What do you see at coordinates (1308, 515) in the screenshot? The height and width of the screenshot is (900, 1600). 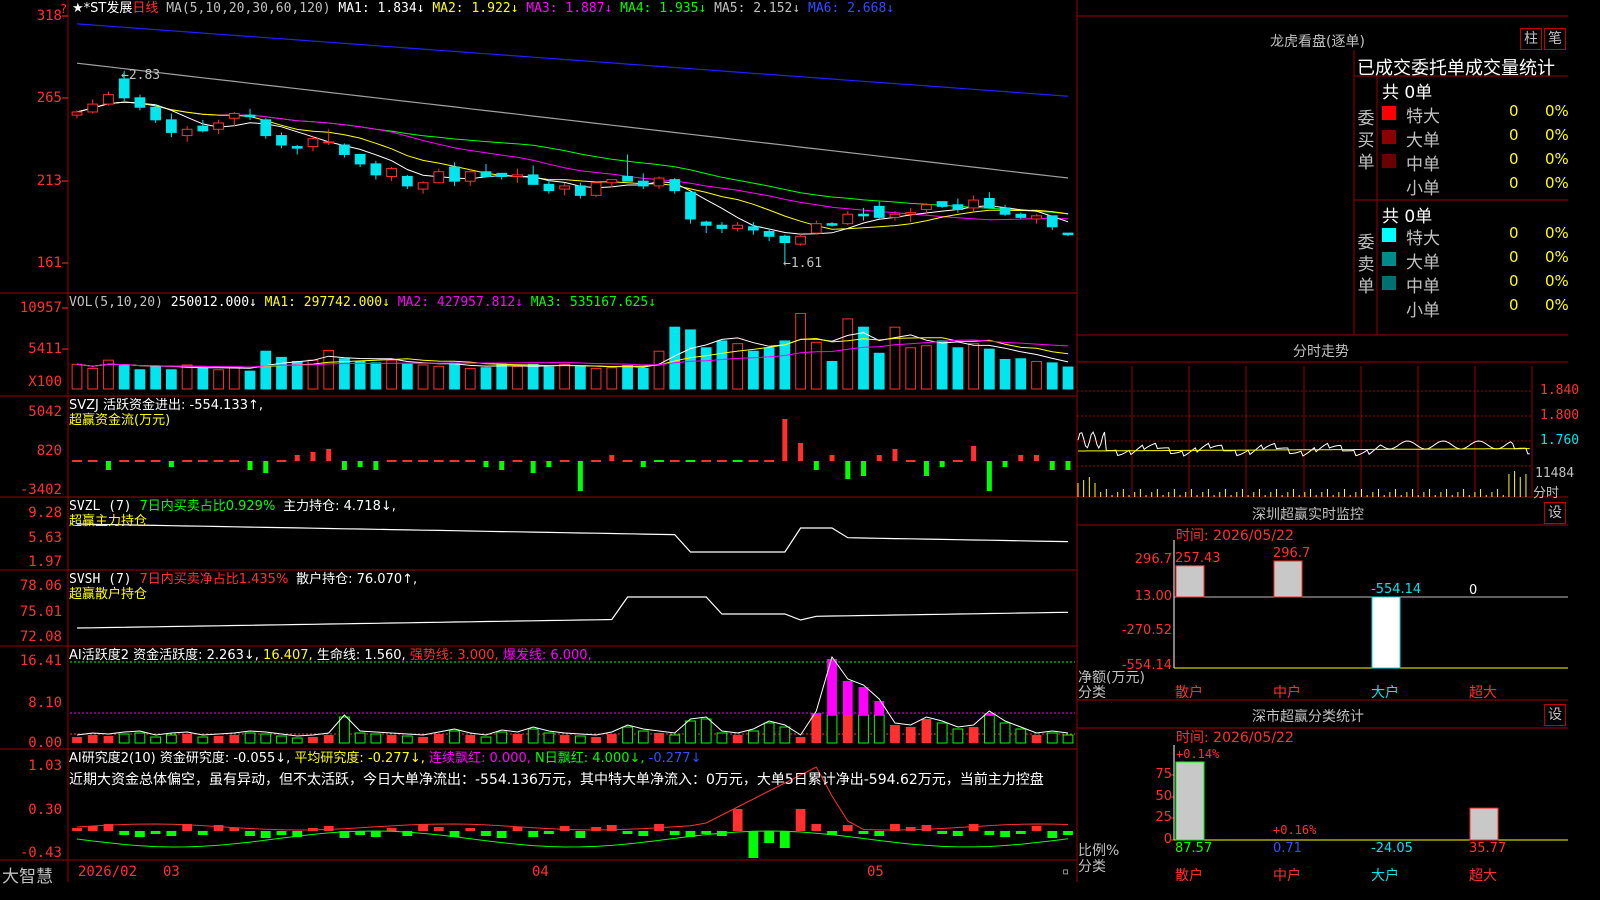 I see `sz-monitor-title: 深圳超赢实时监控` at bounding box center [1308, 515].